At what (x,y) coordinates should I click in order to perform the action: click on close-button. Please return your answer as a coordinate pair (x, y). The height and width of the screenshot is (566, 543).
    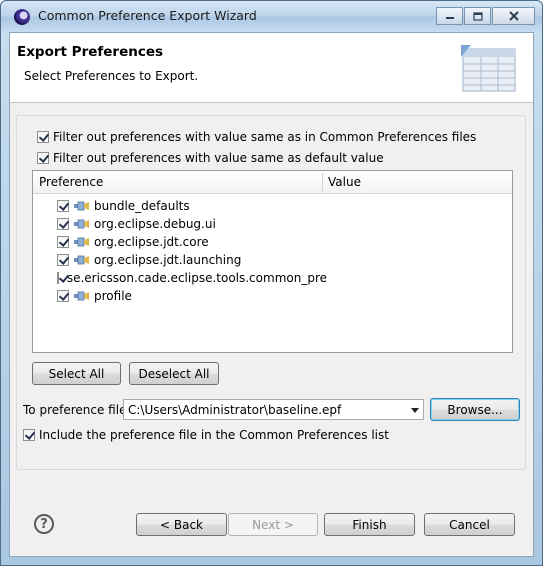
    Looking at the image, I should click on (513, 16).